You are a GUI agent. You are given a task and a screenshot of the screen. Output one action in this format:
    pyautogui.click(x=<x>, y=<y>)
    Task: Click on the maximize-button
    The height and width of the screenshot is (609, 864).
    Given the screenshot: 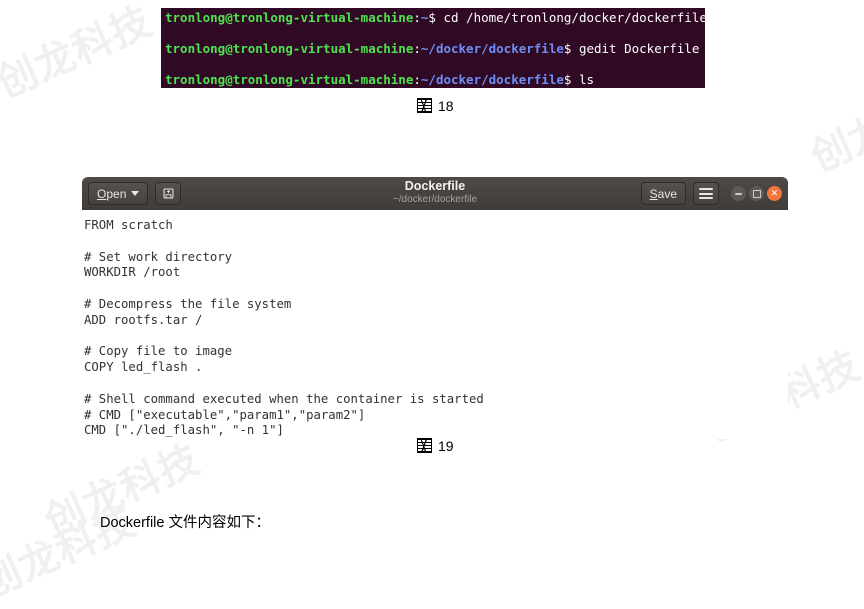 What is the action you would take?
    pyautogui.click(x=756, y=193)
    